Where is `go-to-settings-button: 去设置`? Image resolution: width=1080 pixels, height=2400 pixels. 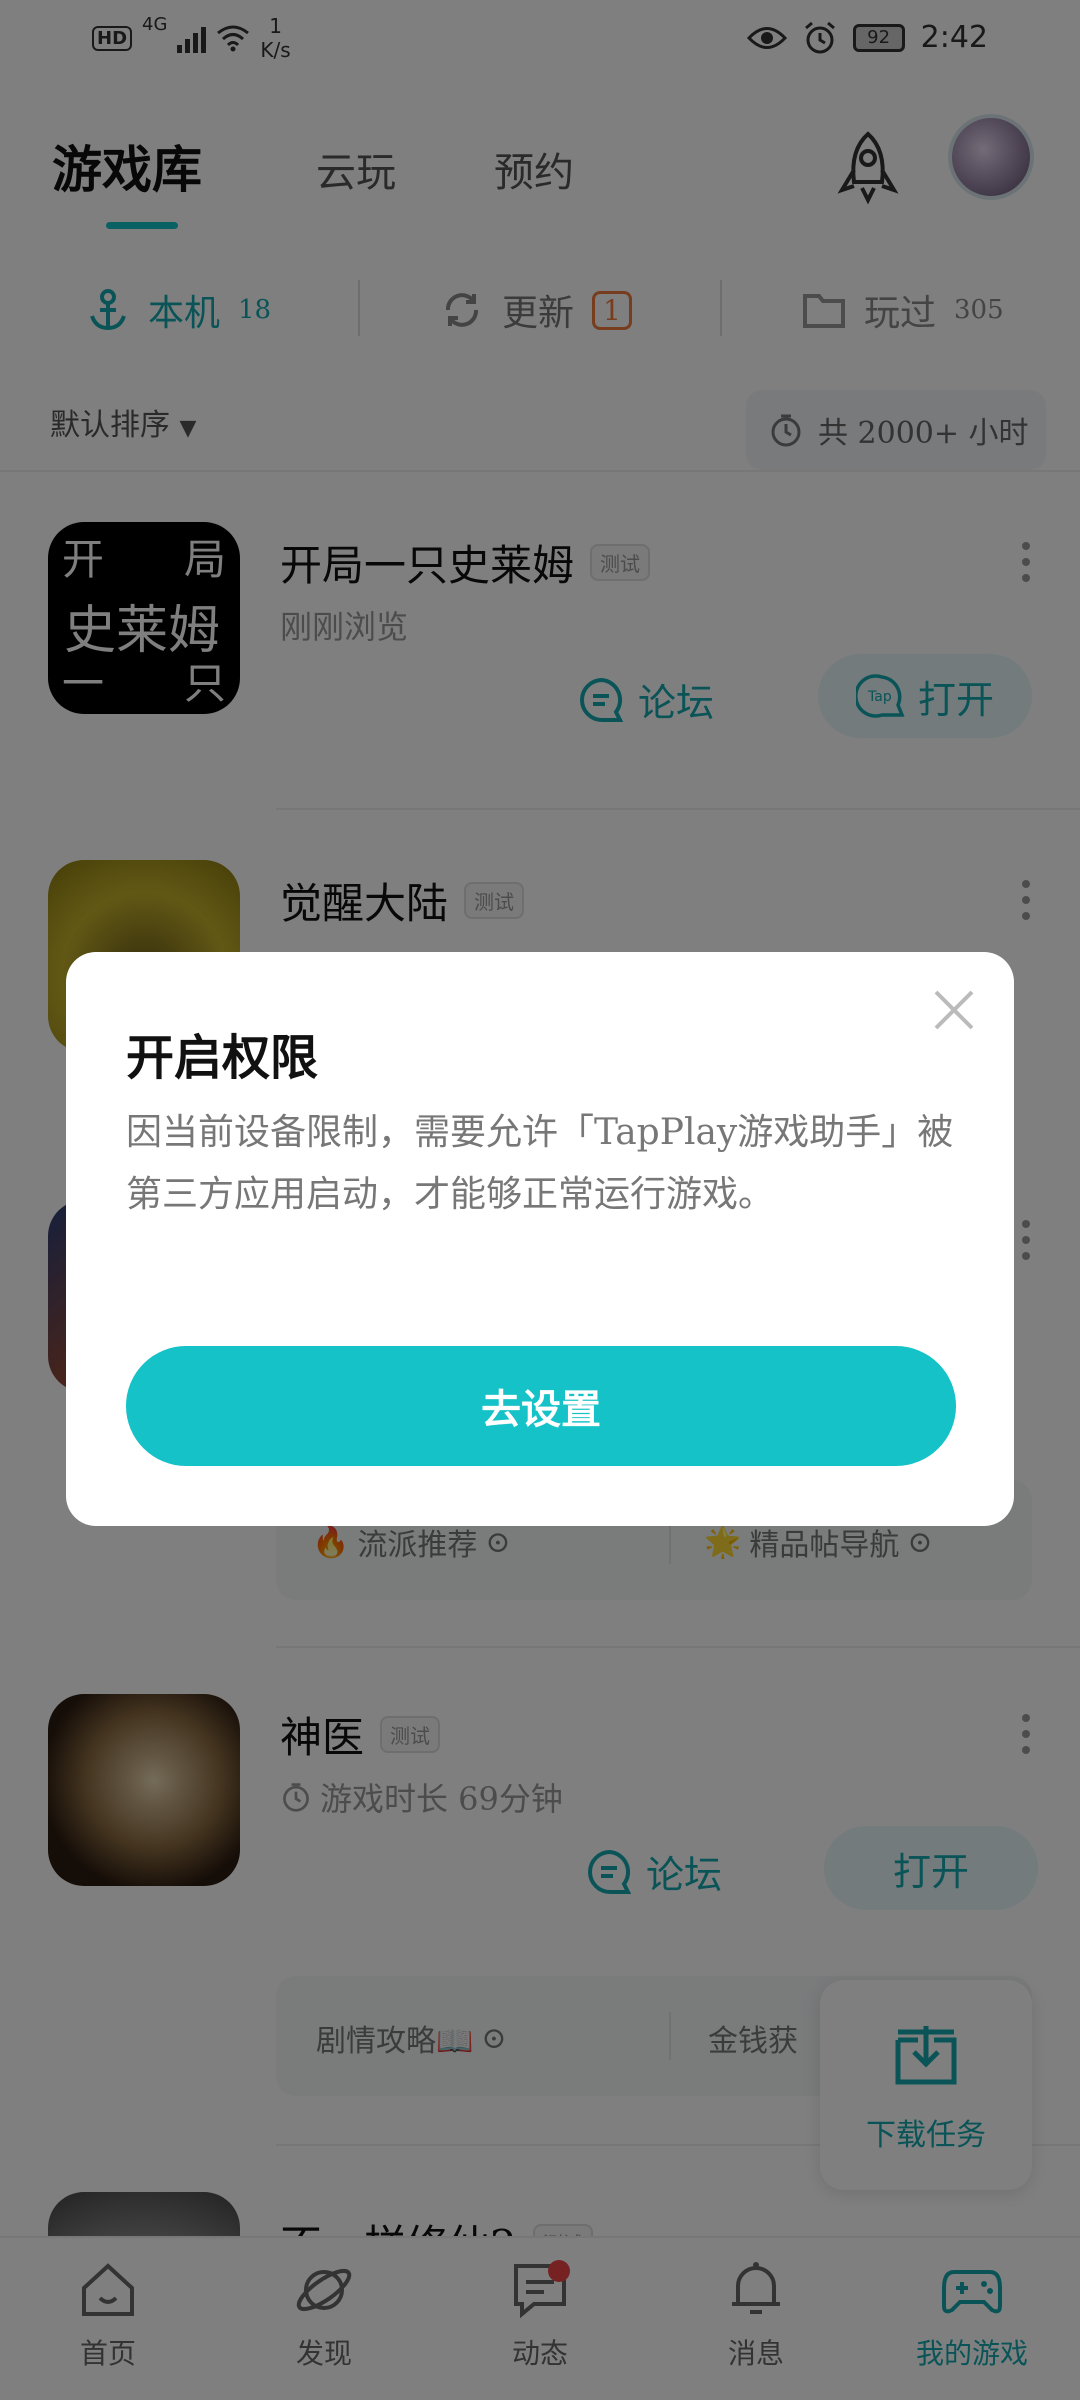 go-to-settings-button: 去设置 is located at coordinates (541, 1406).